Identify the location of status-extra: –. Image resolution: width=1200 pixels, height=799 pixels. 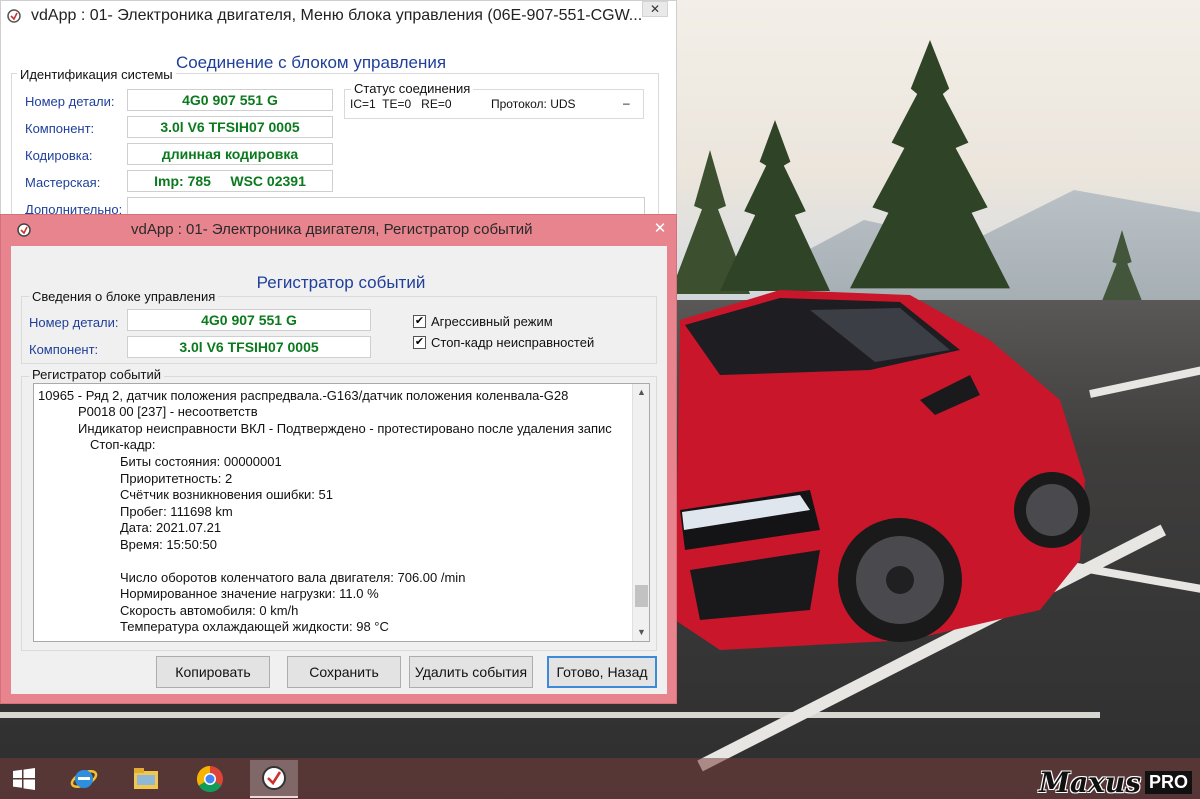
(626, 103).